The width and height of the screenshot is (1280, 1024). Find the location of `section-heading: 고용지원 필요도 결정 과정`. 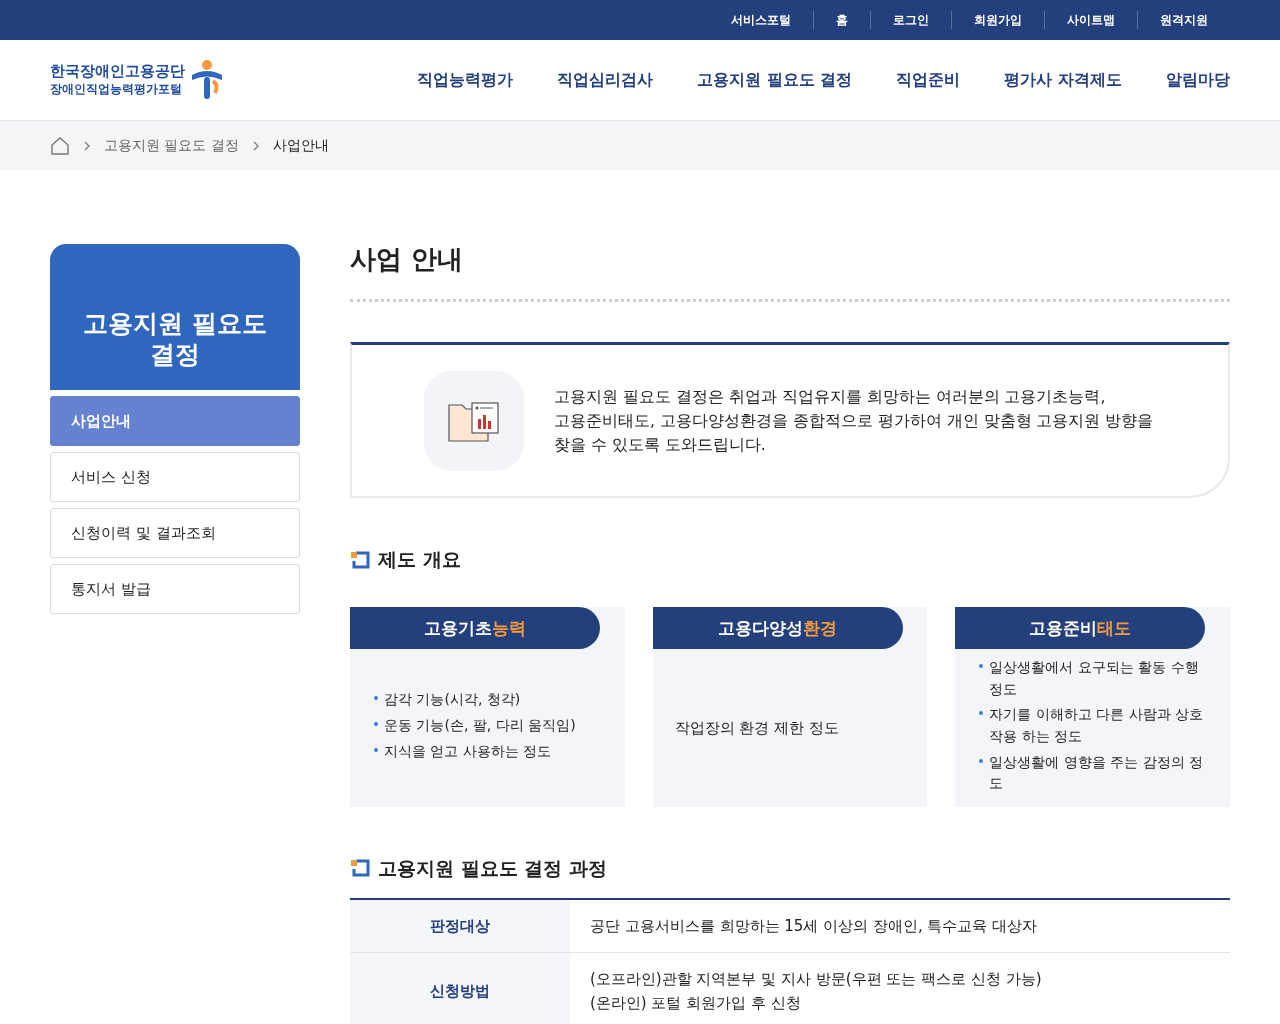

section-heading: 고용지원 필요도 결정 과정 is located at coordinates (492, 868).